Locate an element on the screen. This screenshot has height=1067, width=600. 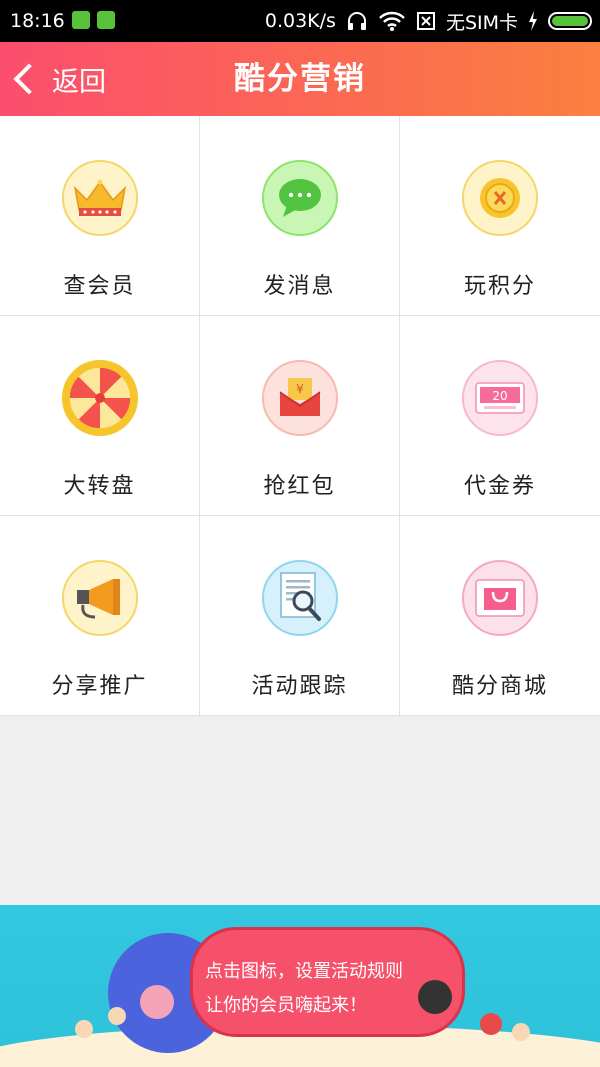
tile-send-message: 发消息 is located at coordinates (300, 216).